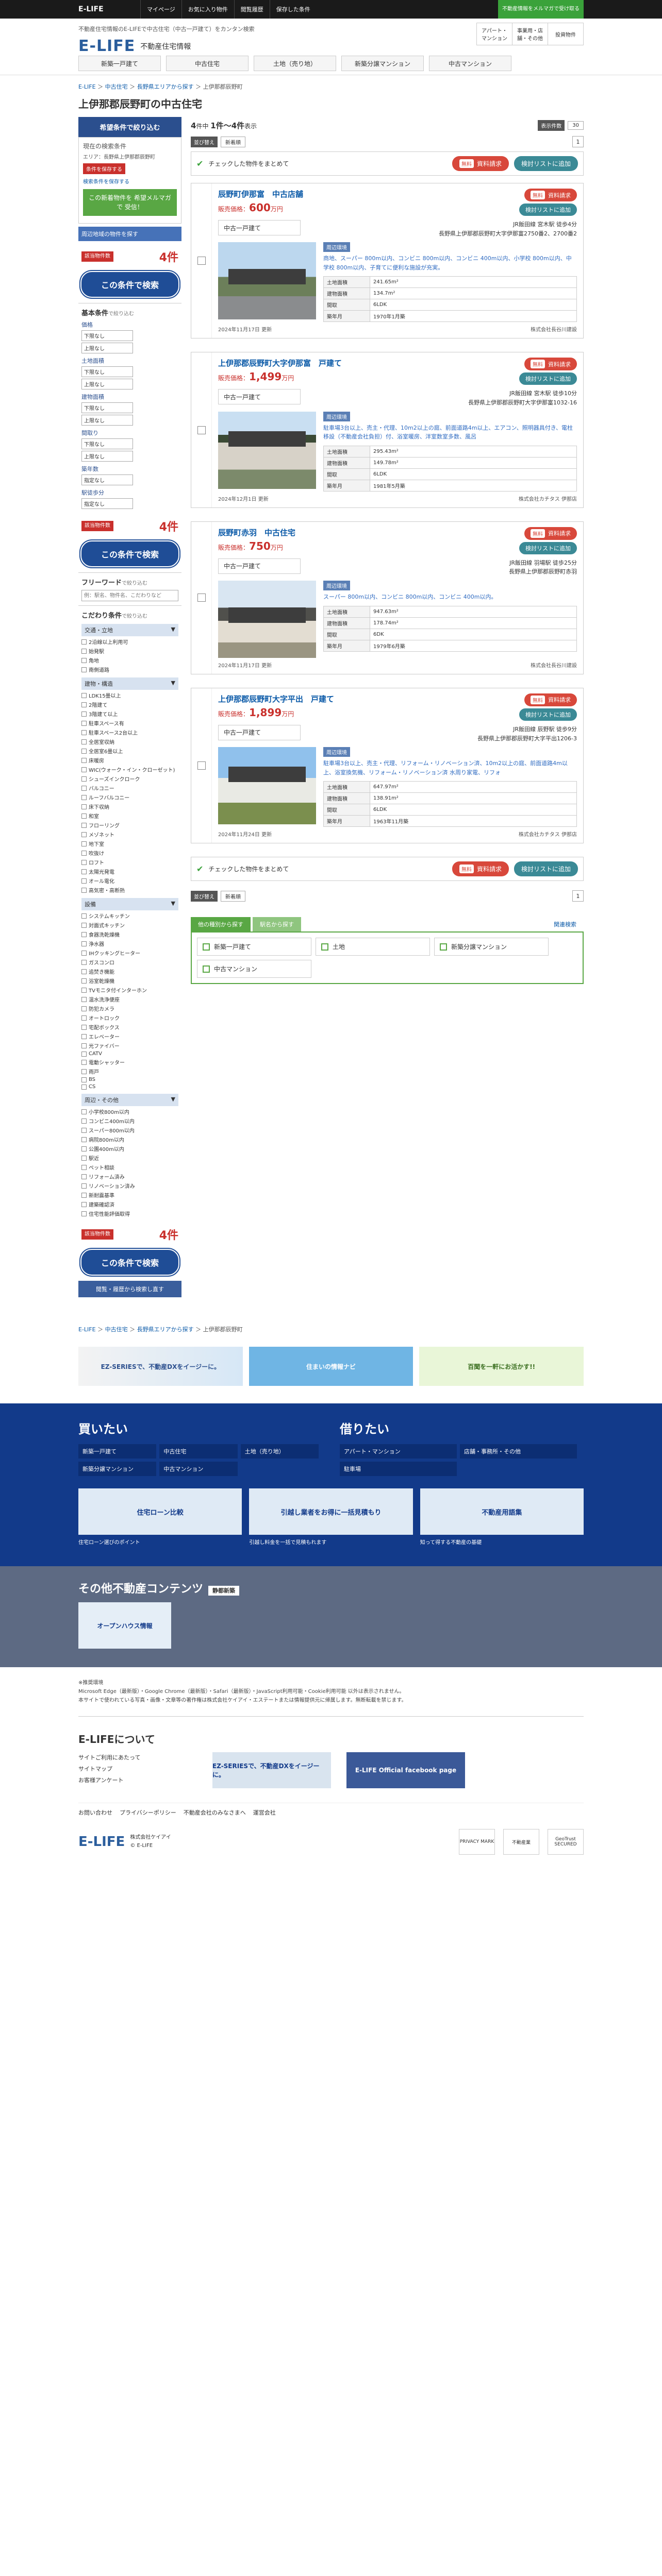 The width and height of the screenshot is (662, 2576). What do you see at coordinates (277, 924) in the screenshot?
I see `tab-station: 駅名から探す` at bounding box center [277, 924].